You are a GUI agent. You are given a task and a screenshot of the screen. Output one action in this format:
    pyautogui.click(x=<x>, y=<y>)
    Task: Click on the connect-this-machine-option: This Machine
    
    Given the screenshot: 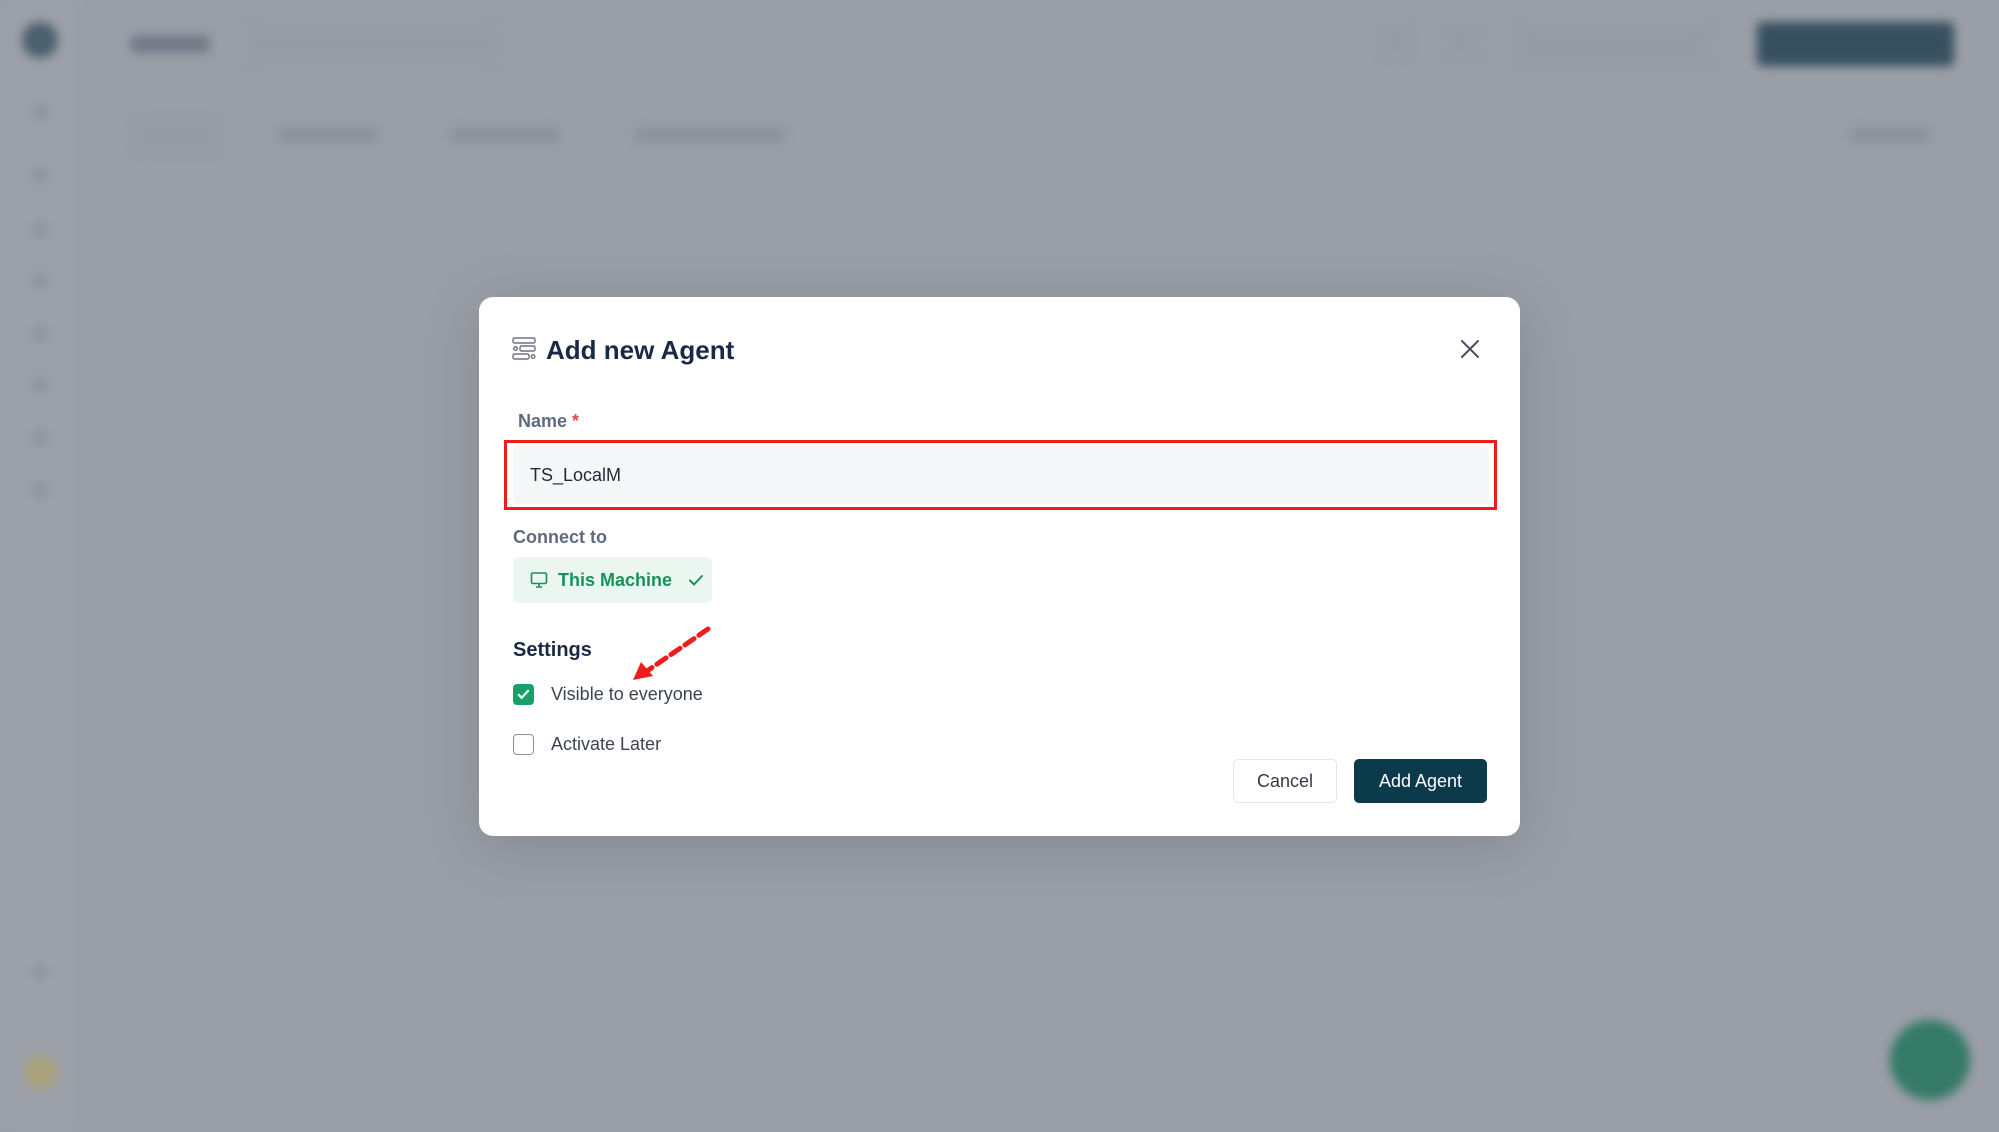 What is the action you would take?
    pyautogui.click(x=612, y=580)
    